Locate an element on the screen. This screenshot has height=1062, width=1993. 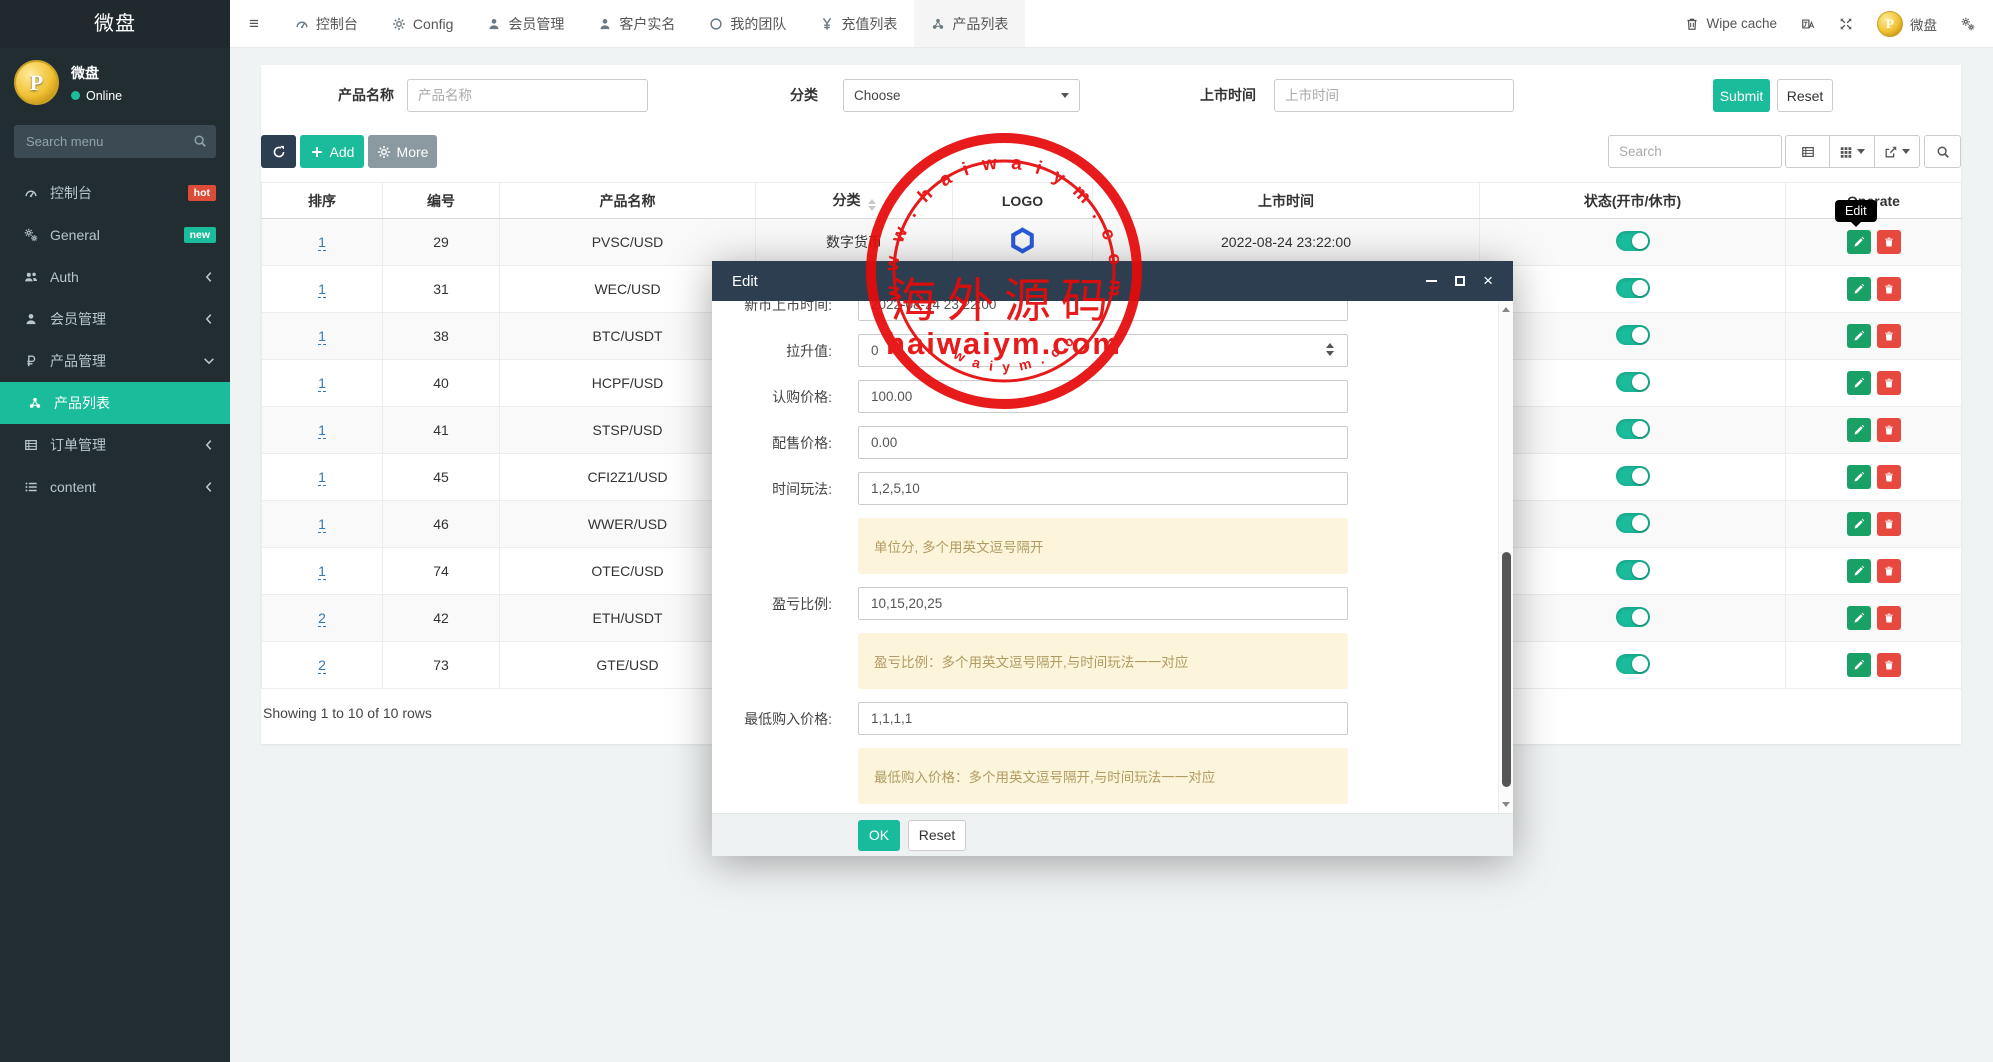
time-play-input is located at coordinates (1103, 488).